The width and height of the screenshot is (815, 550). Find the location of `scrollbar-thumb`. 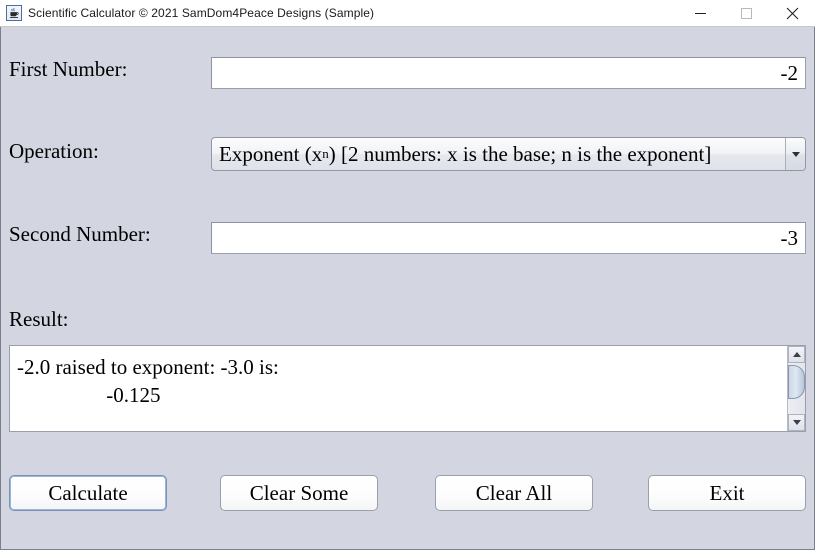

scrollbar-thumb is located at coordinates (796, 382).